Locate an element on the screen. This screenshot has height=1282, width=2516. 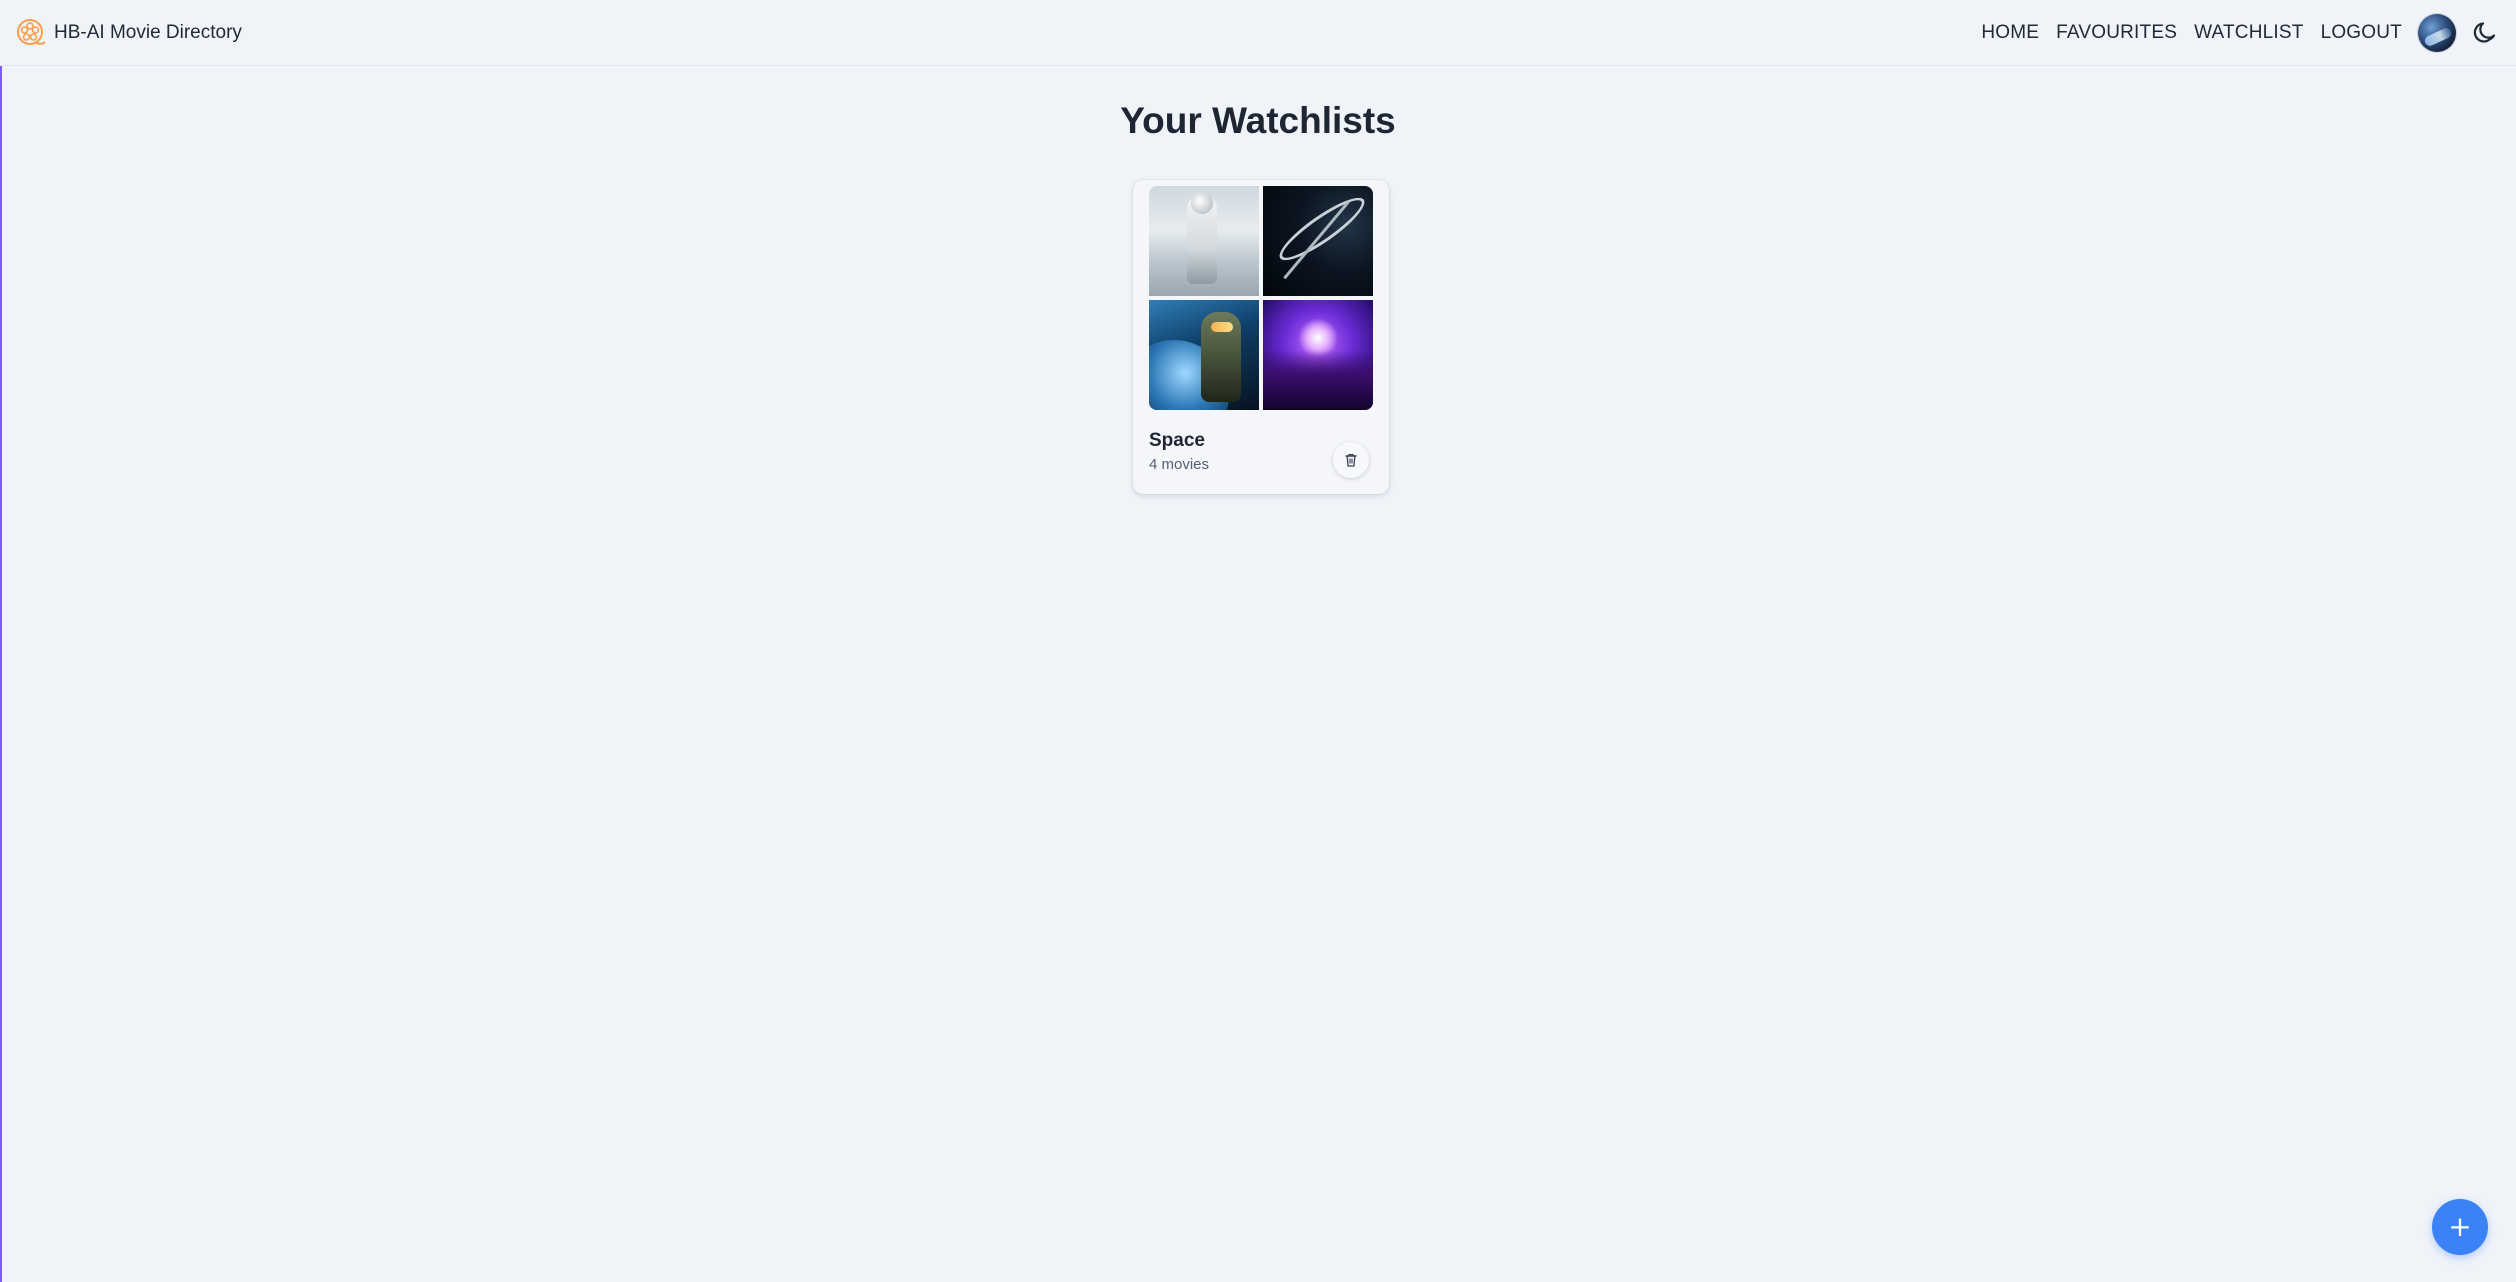
add-watchlist-button: + is located at coordinates (2460, 1227).